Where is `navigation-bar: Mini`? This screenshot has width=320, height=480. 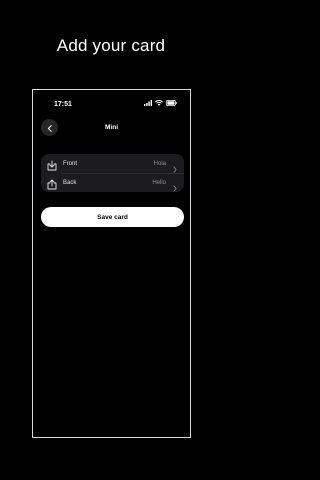
navigation-bar: Mini is located at coordinates (111, 128).